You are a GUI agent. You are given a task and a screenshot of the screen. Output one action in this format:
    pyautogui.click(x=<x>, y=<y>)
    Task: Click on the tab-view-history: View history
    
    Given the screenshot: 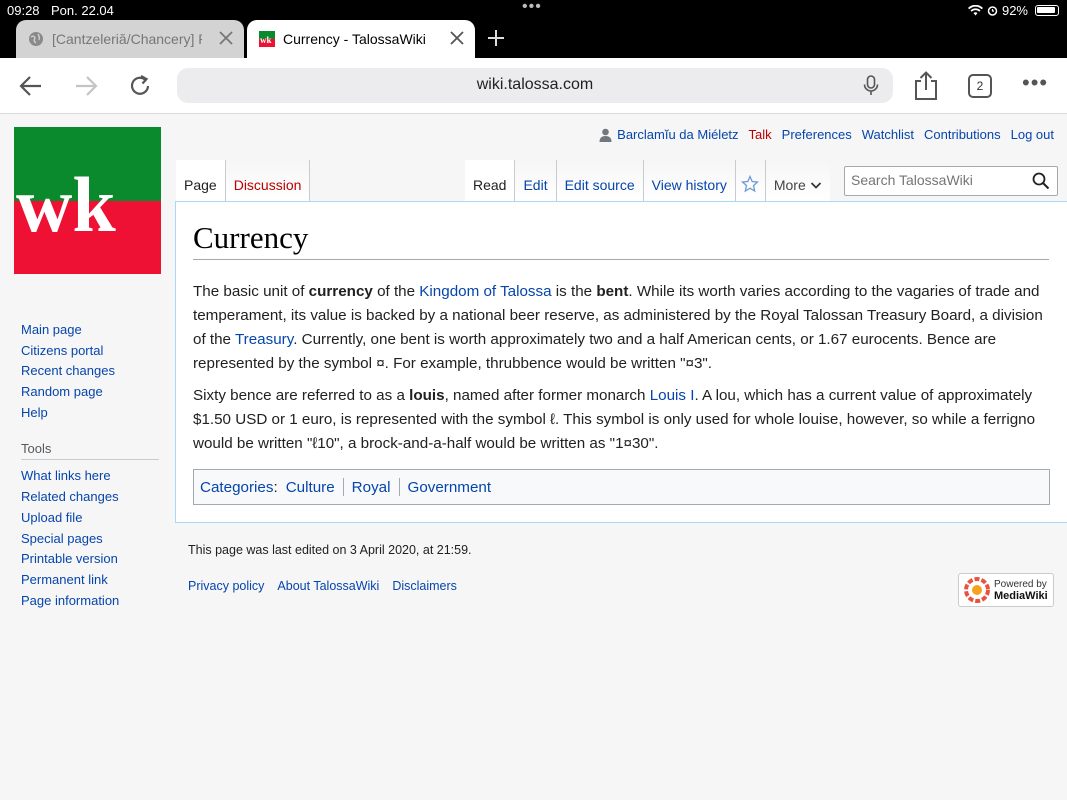 What is the action you would take?
    pyautogui.click(x=689, y=180)
    